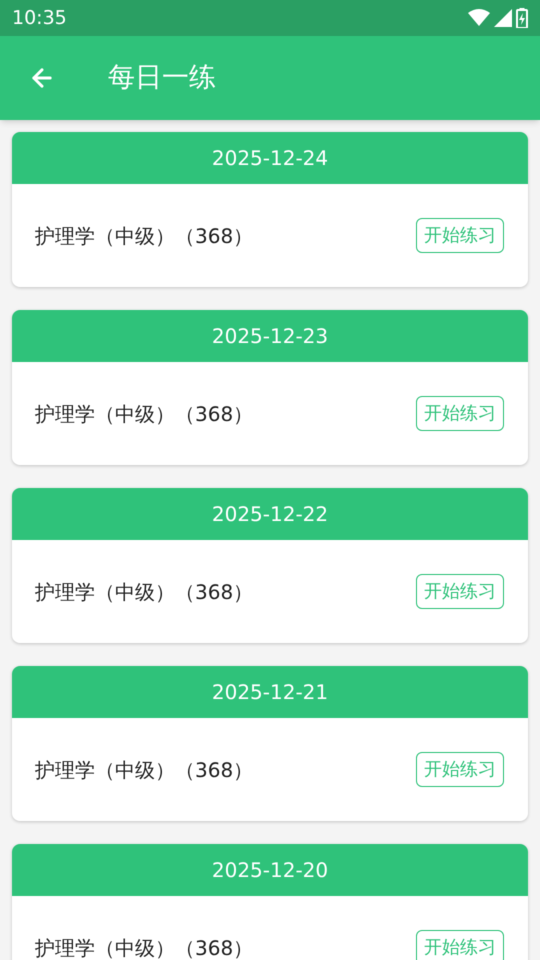  I want to click on card-date: 2025-12-21, so click(270, 692).